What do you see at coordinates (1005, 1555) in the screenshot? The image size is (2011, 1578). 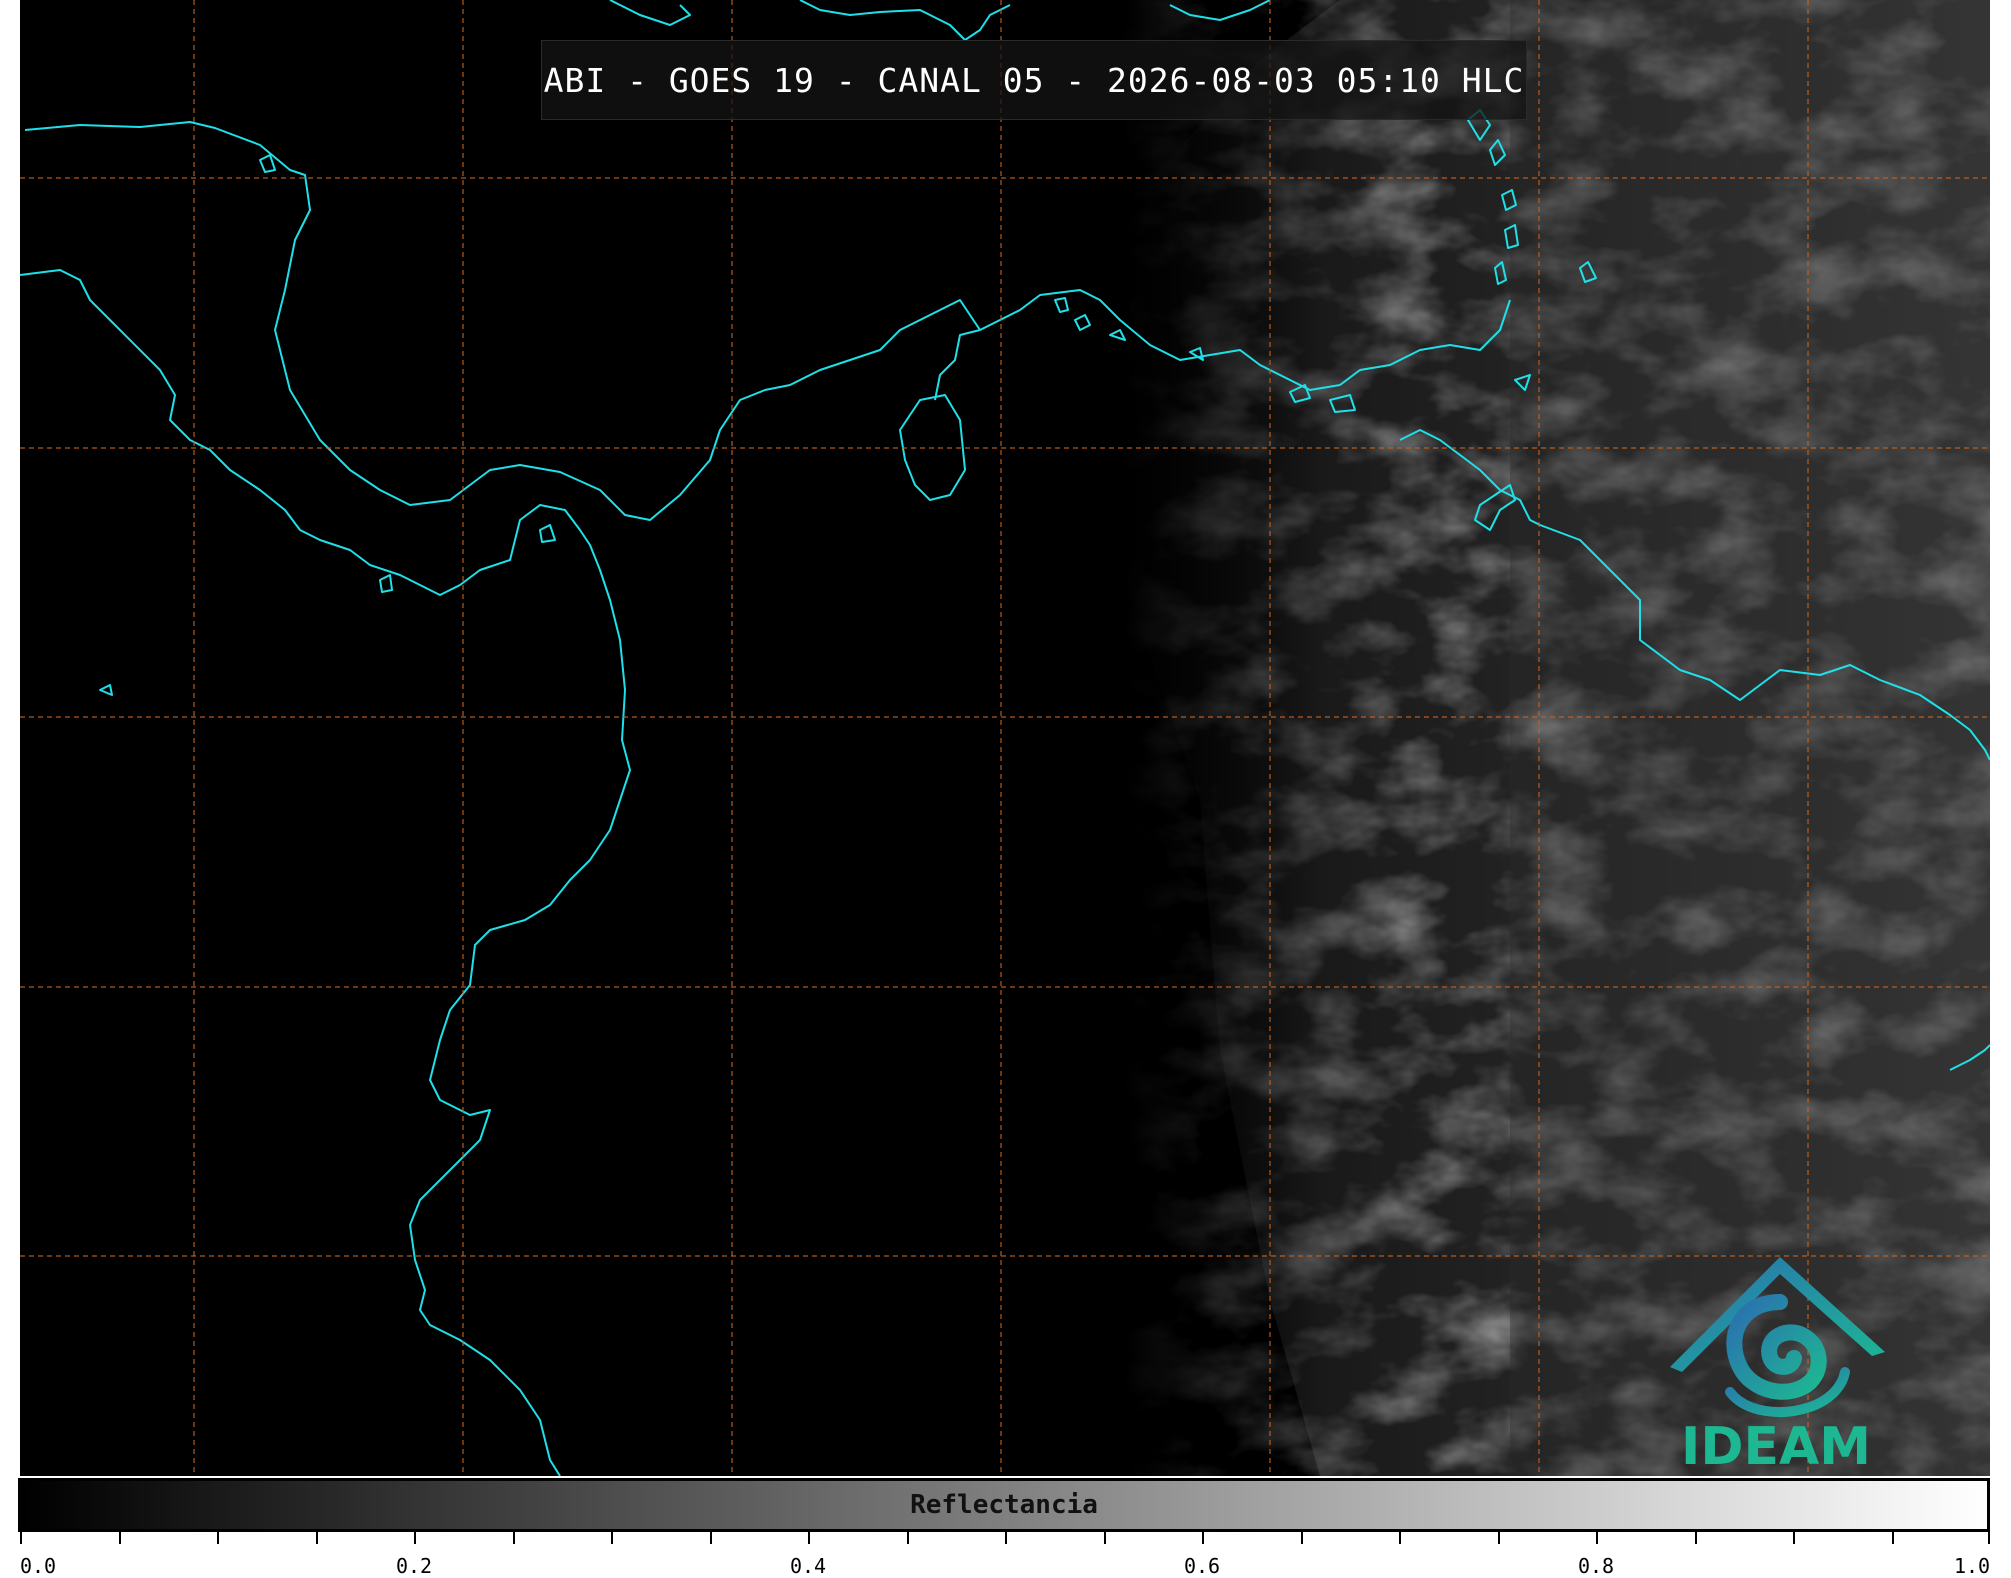 I see `colorbar-ticks: 0.0 0.2 0.4 0.6 0.8 1.0` at bounding box center [1005, 1555].